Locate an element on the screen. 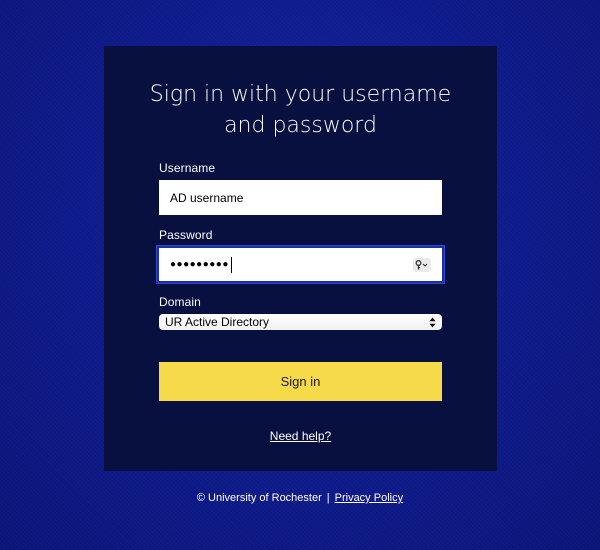 The height and width of the screenshot is (550, 600). copyright-text: © University of Rochester is located at coordinates (259, 498).